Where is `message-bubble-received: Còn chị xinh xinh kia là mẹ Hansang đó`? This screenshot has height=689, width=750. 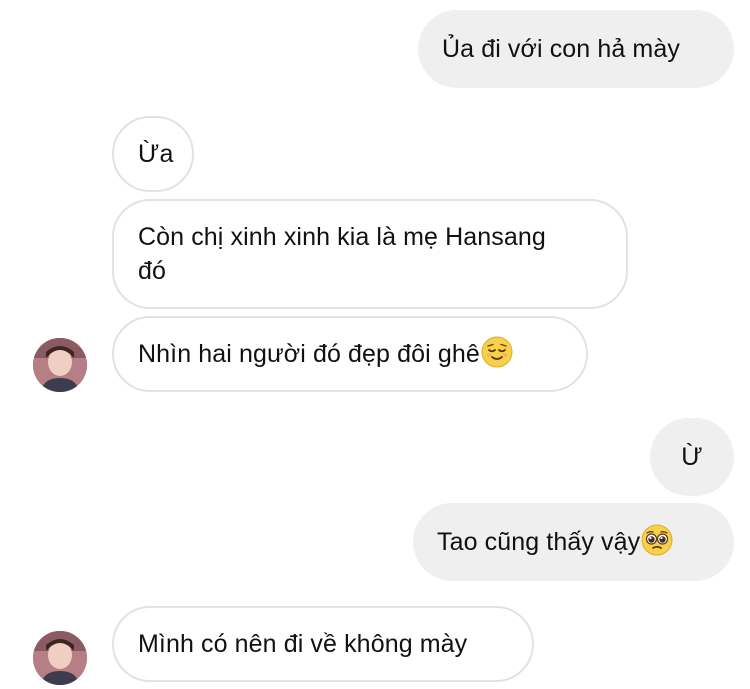 message-bubble-received: Còn chị xinh xinh kia là mẹ Hansang đó is located at coordinates (370, 254).